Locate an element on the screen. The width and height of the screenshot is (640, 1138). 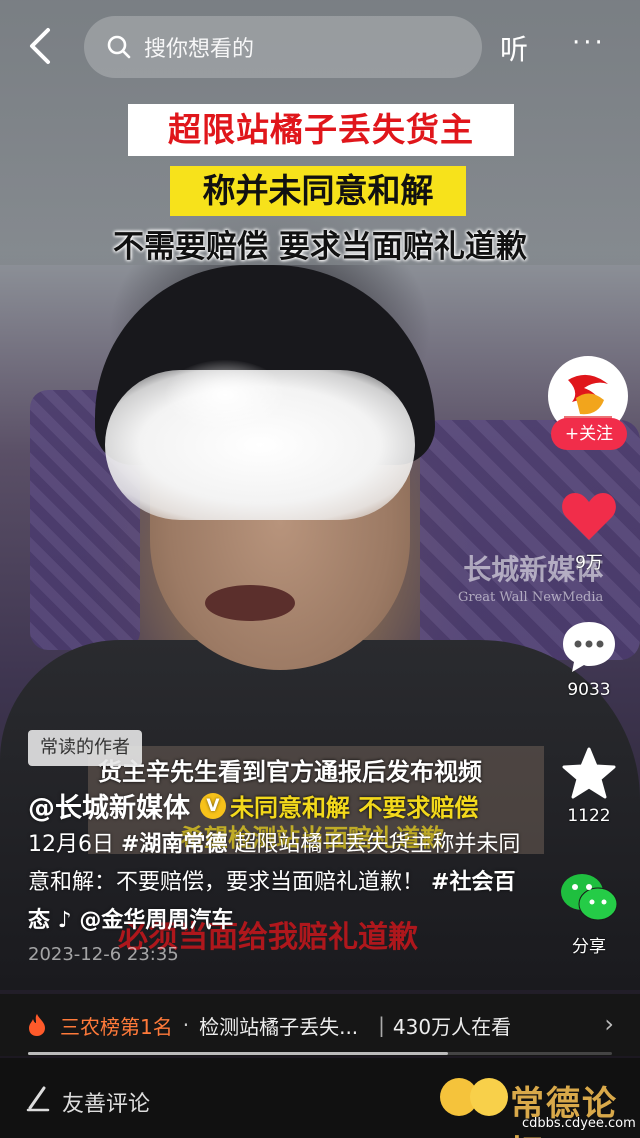
mention-jinhua: ♪ @金华周周汽车 is located at coordinates (142, 920).